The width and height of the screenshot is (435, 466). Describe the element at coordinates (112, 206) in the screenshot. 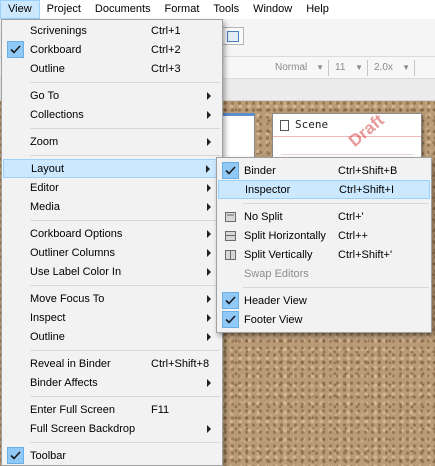

I see `menu-item-media: Media` at that location.